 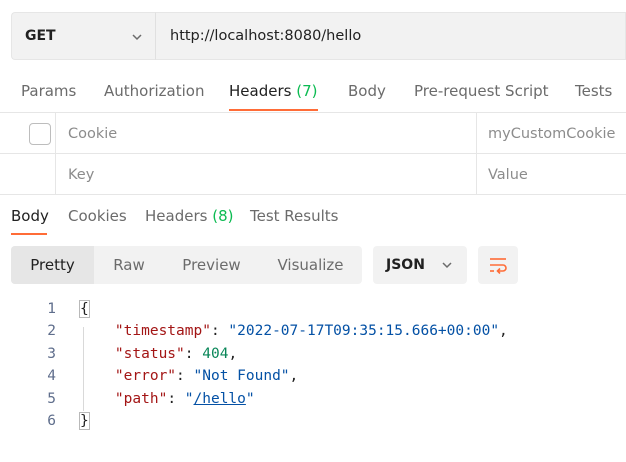 I want to click on close-brace: }, so click(x=84, y=421).